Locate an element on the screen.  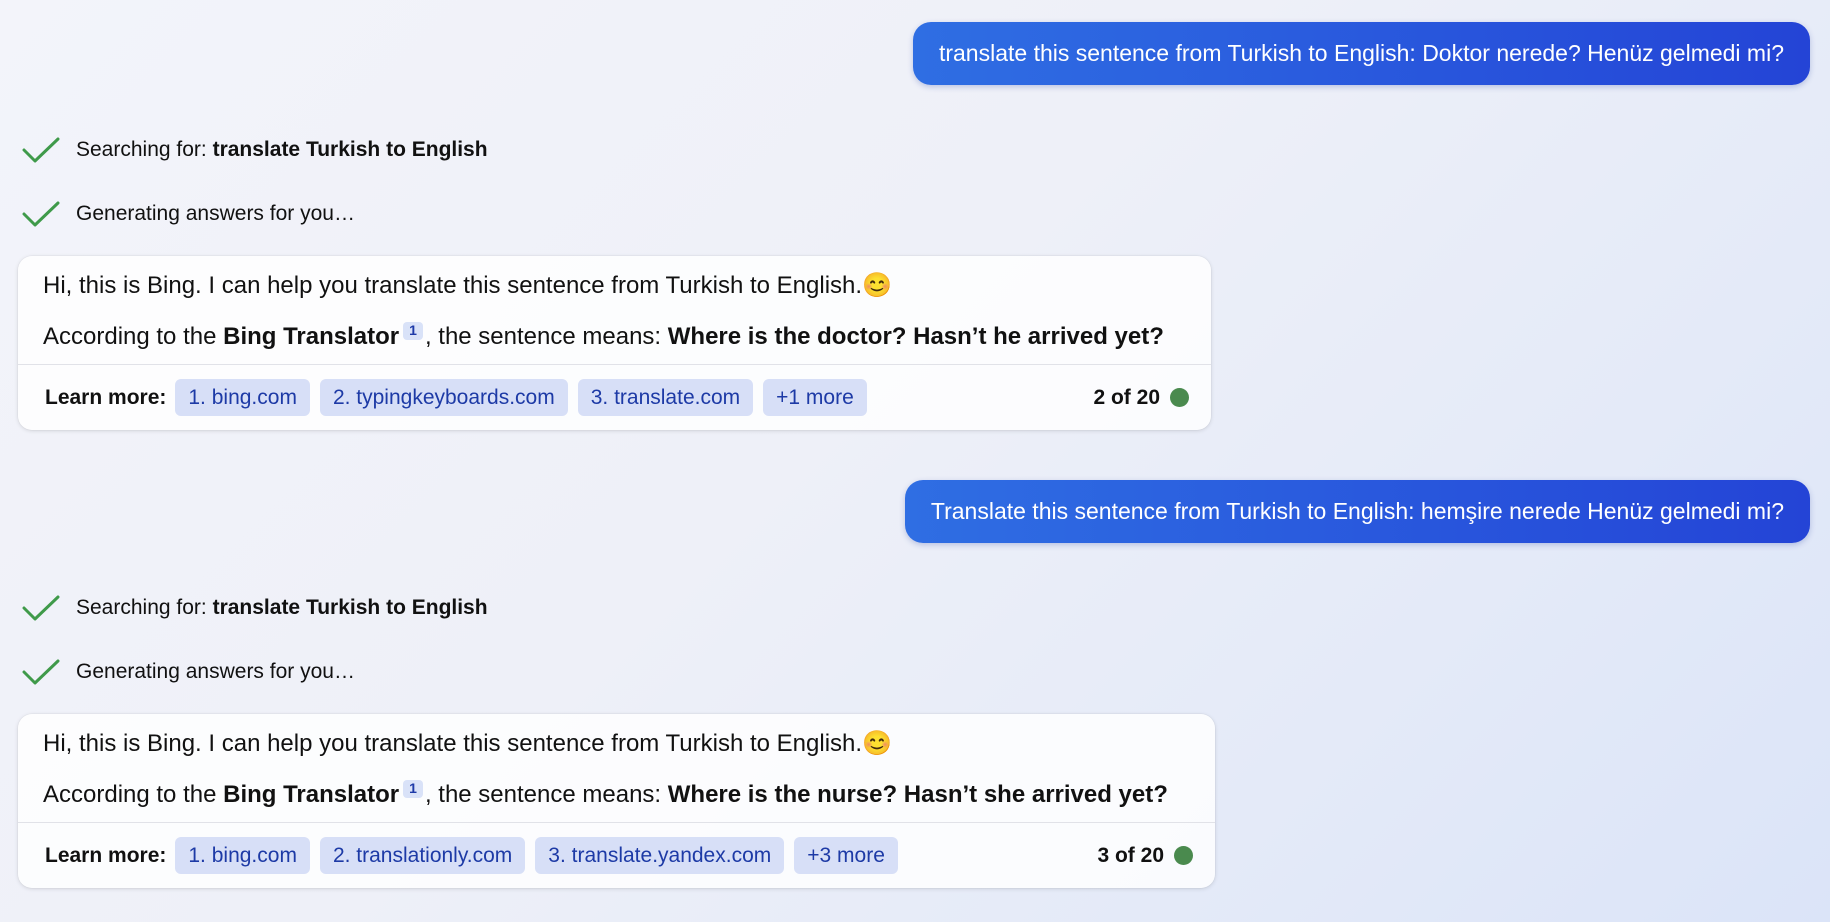
source-link: 3. translate.com is located at coordinates (665, 398).